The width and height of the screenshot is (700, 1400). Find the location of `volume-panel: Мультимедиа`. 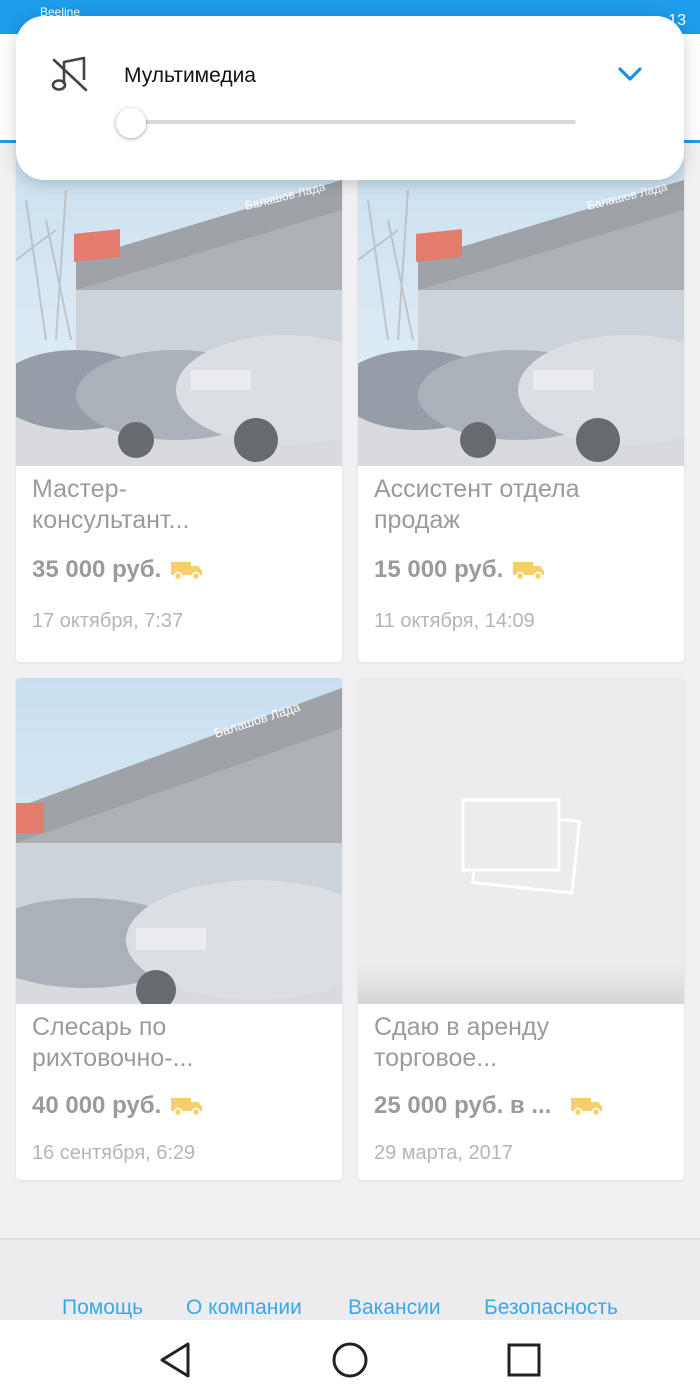

volume-panel: Мультимедиа is located at coordinates (350, 98).